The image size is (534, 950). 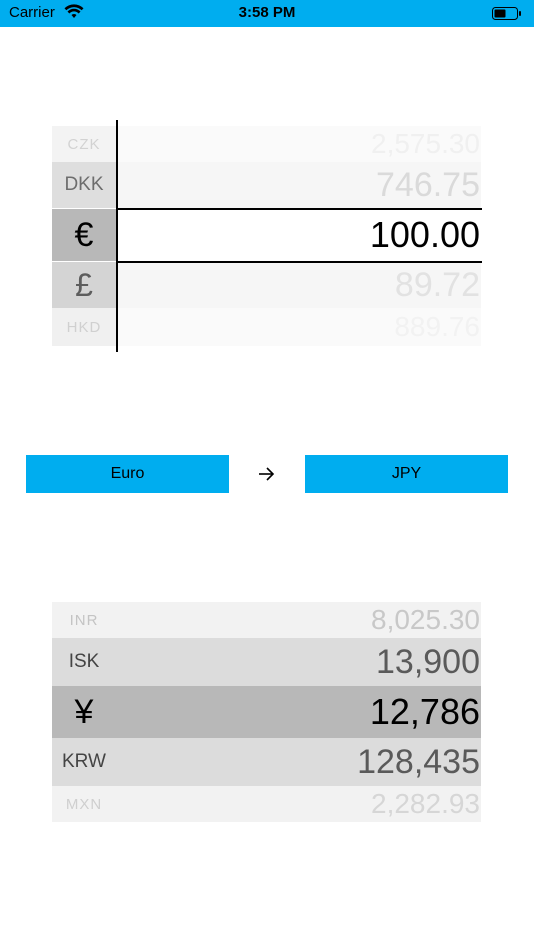 What do you see at coordinates (428, 661) in the screenshot?
I see `currency-value: 13,900` at bounding box center [428, 661].